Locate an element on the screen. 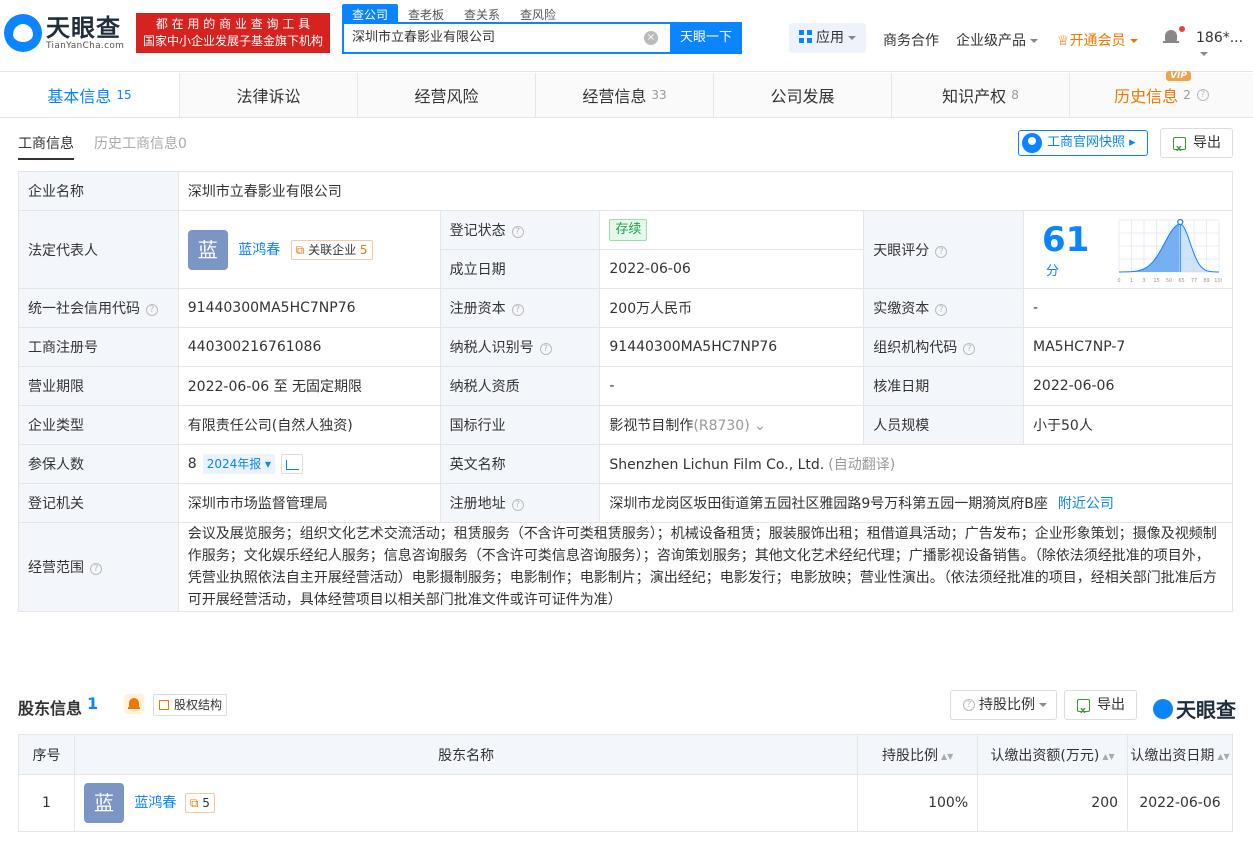 The width and height of the screenshot is (1253, 847). nav-business: 商务合作 is located at coordinates (911, 40).